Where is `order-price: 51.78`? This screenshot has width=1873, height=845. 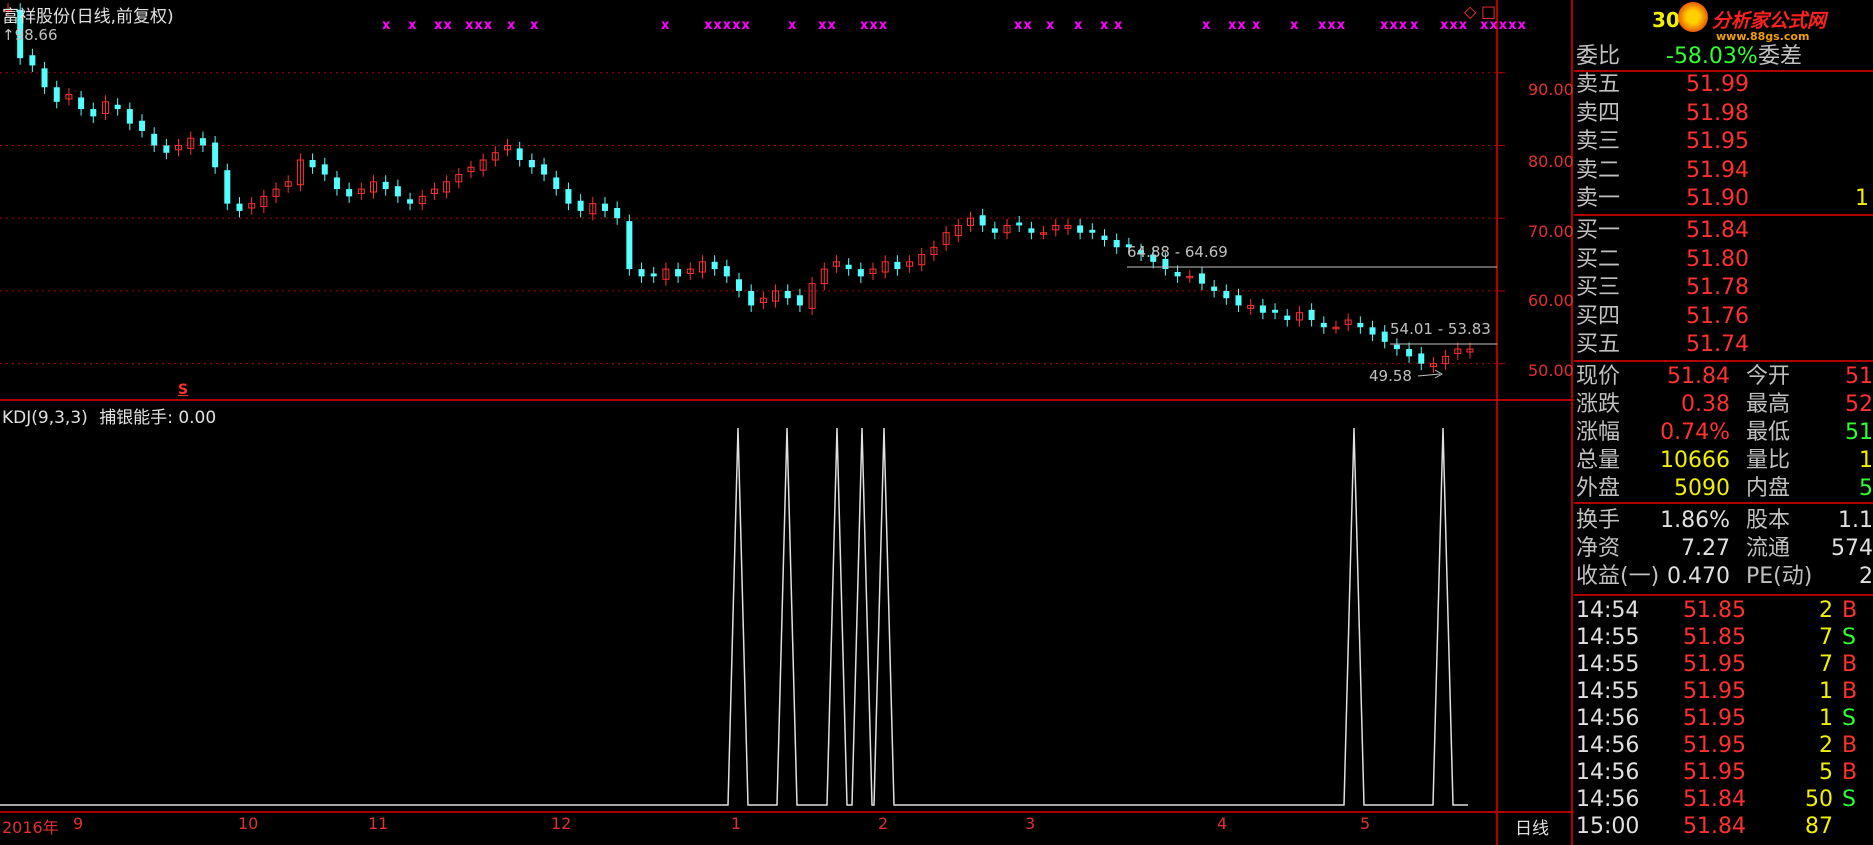 order-price: 51.78 is located at coordinates (1717, 287).